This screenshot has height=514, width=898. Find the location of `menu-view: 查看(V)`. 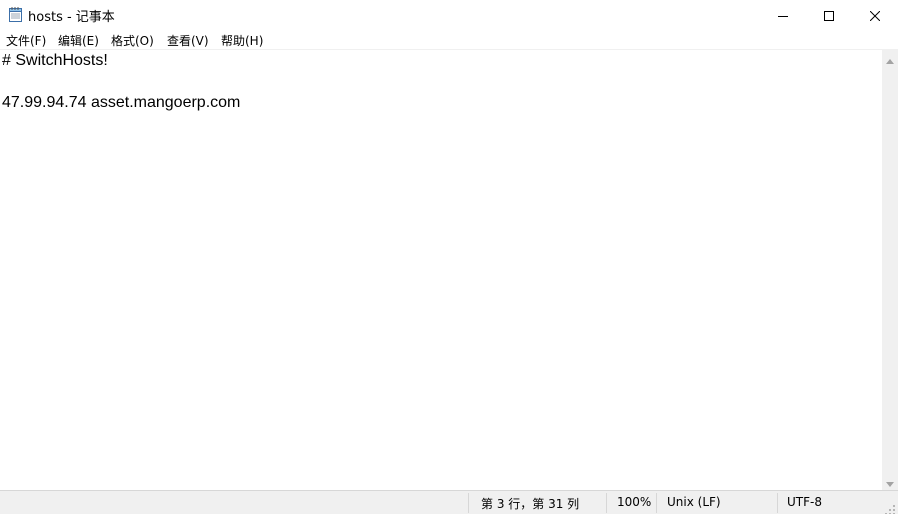

menu-view: 查看(V) is located at coordinates (188, 40).